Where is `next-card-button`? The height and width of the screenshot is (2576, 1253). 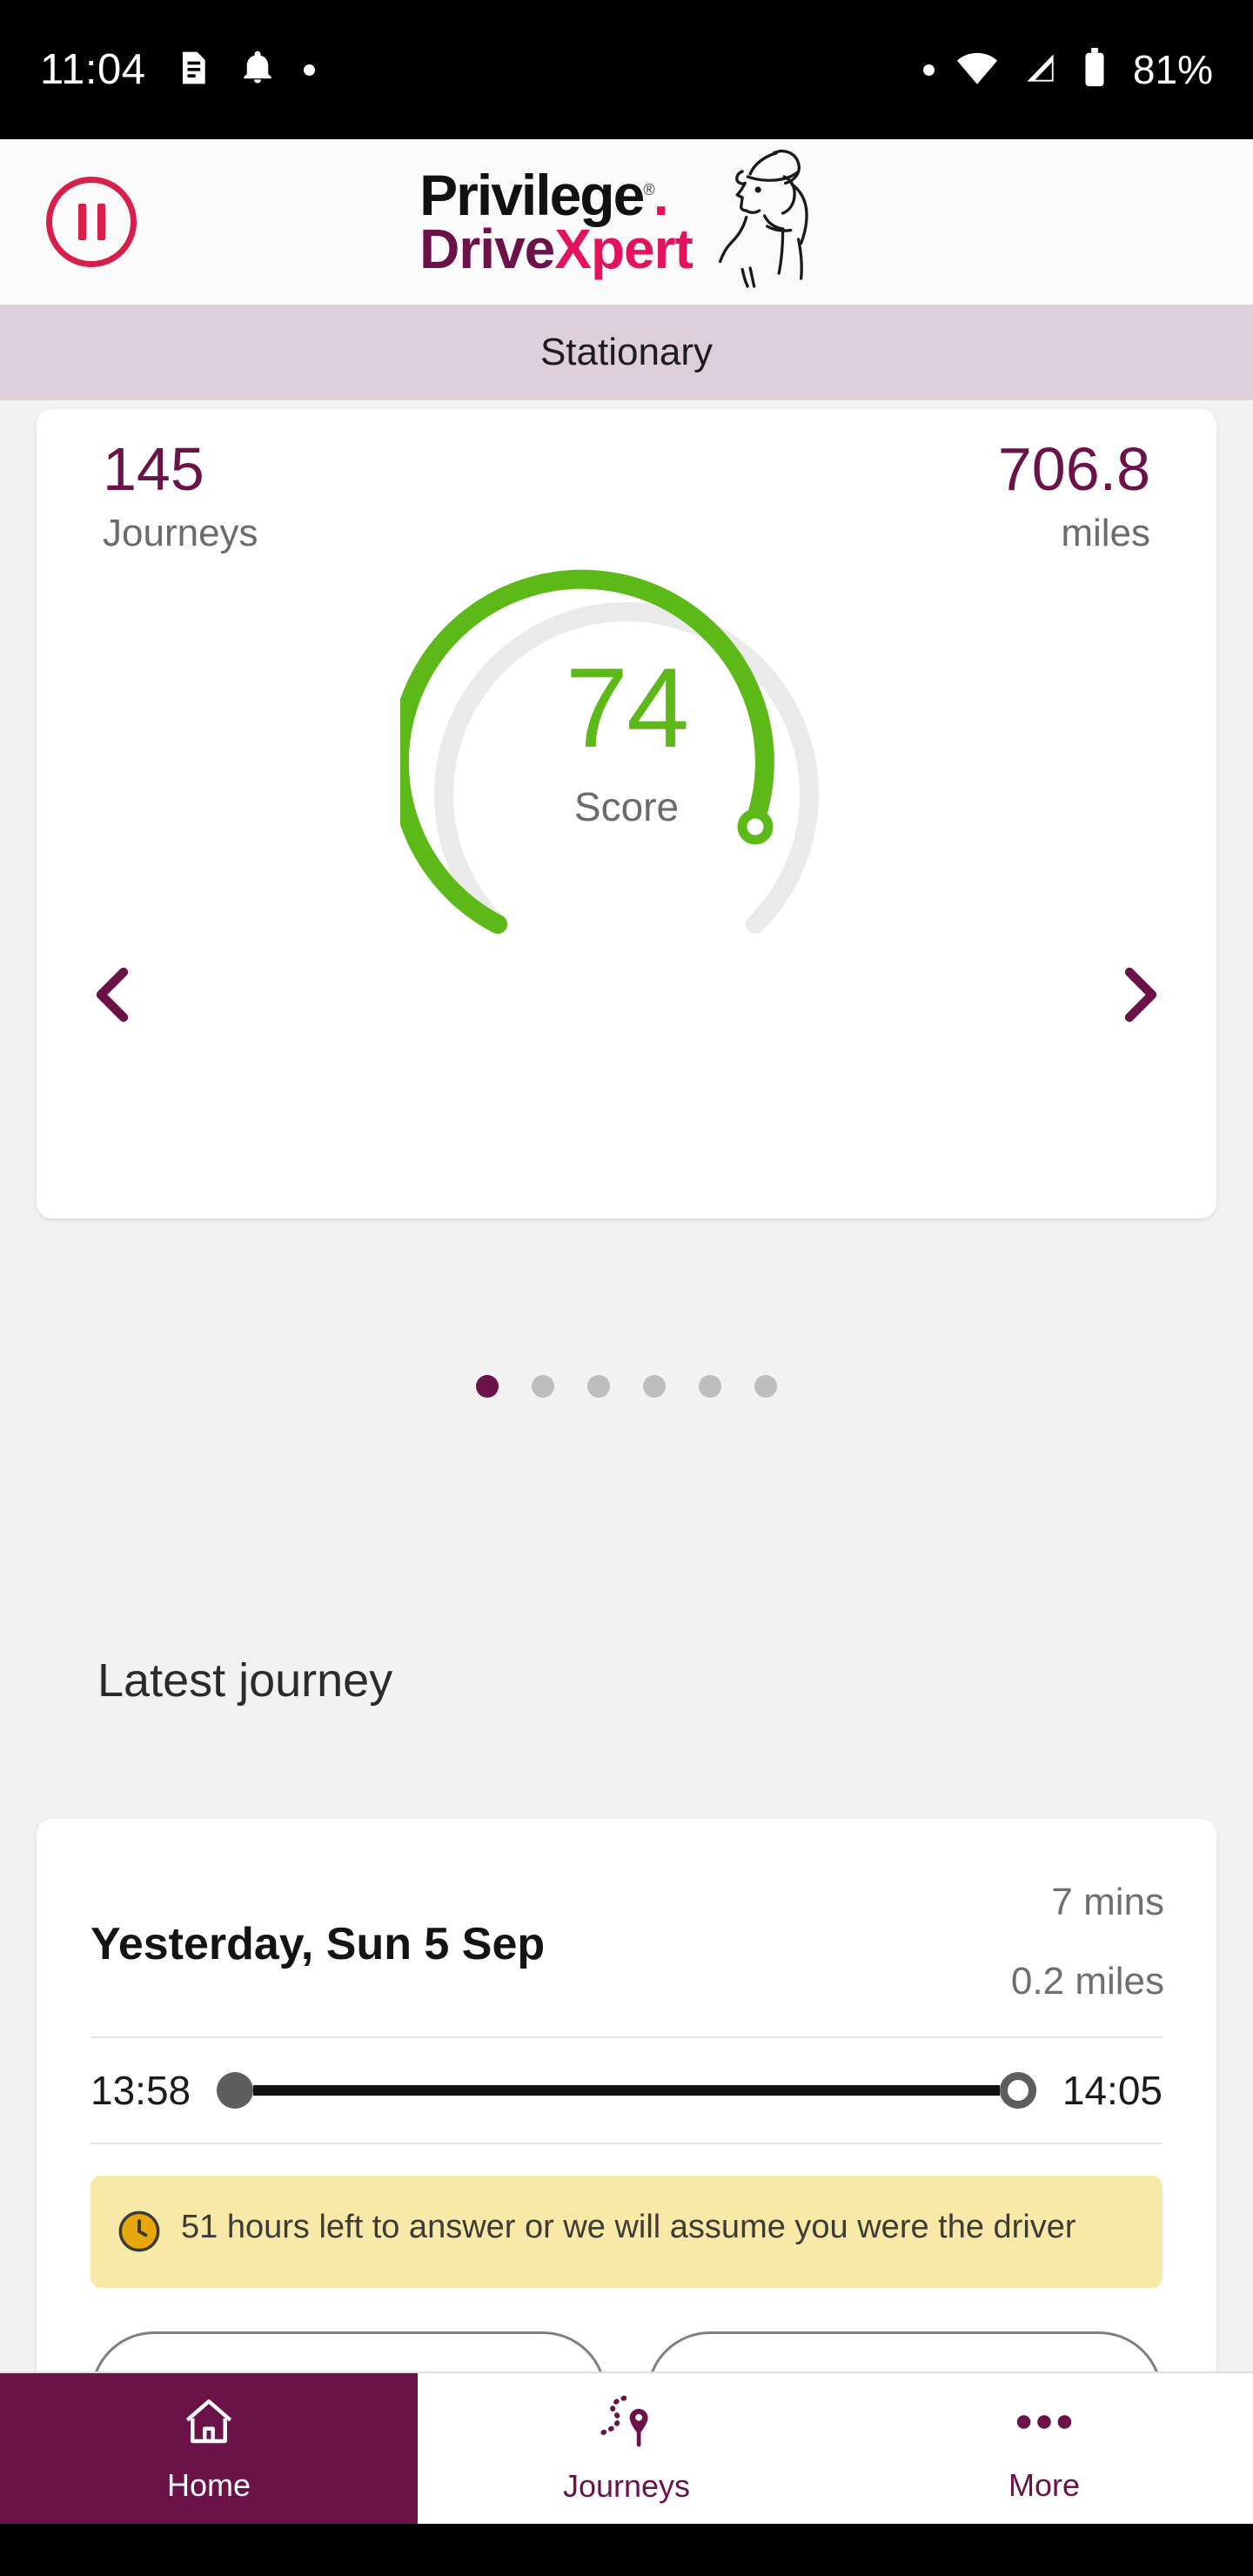
next-card-button is located at coordinates (1141, 996).